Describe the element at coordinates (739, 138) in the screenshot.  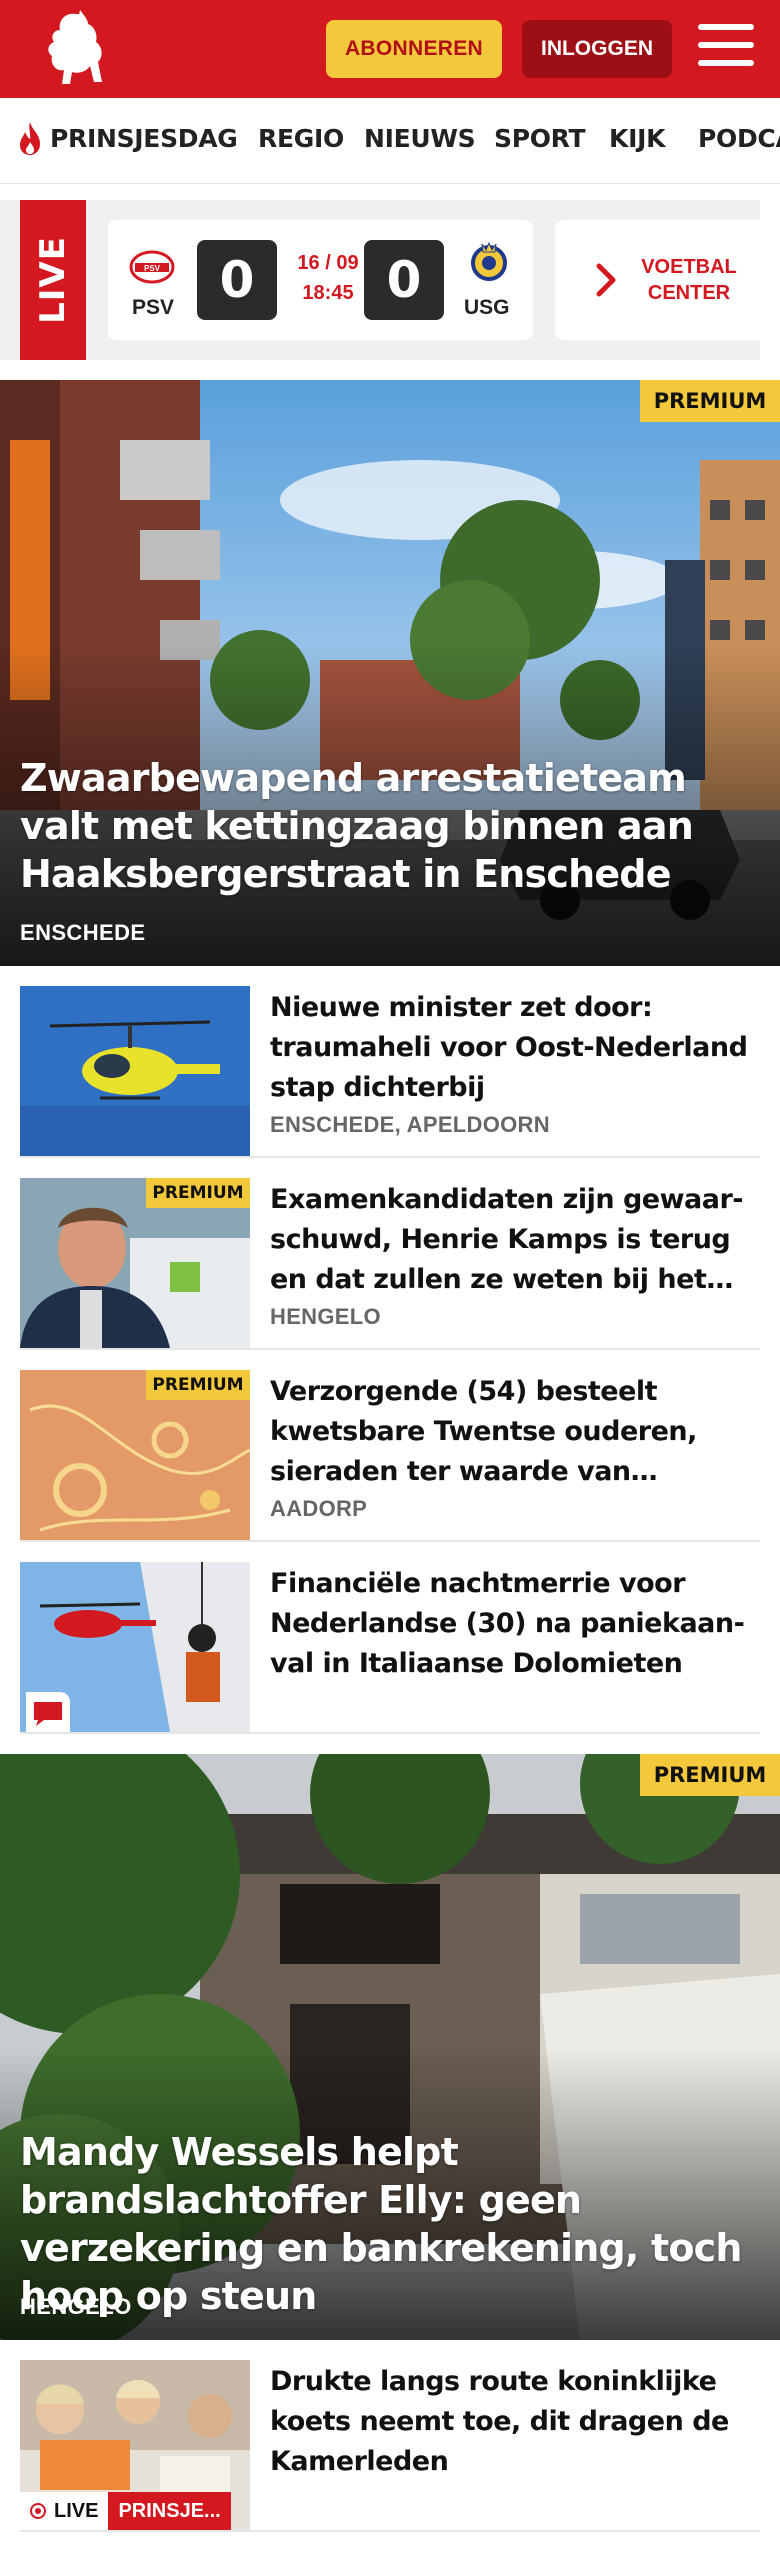
I see `nav-item-podcast: PODCA` at that location.